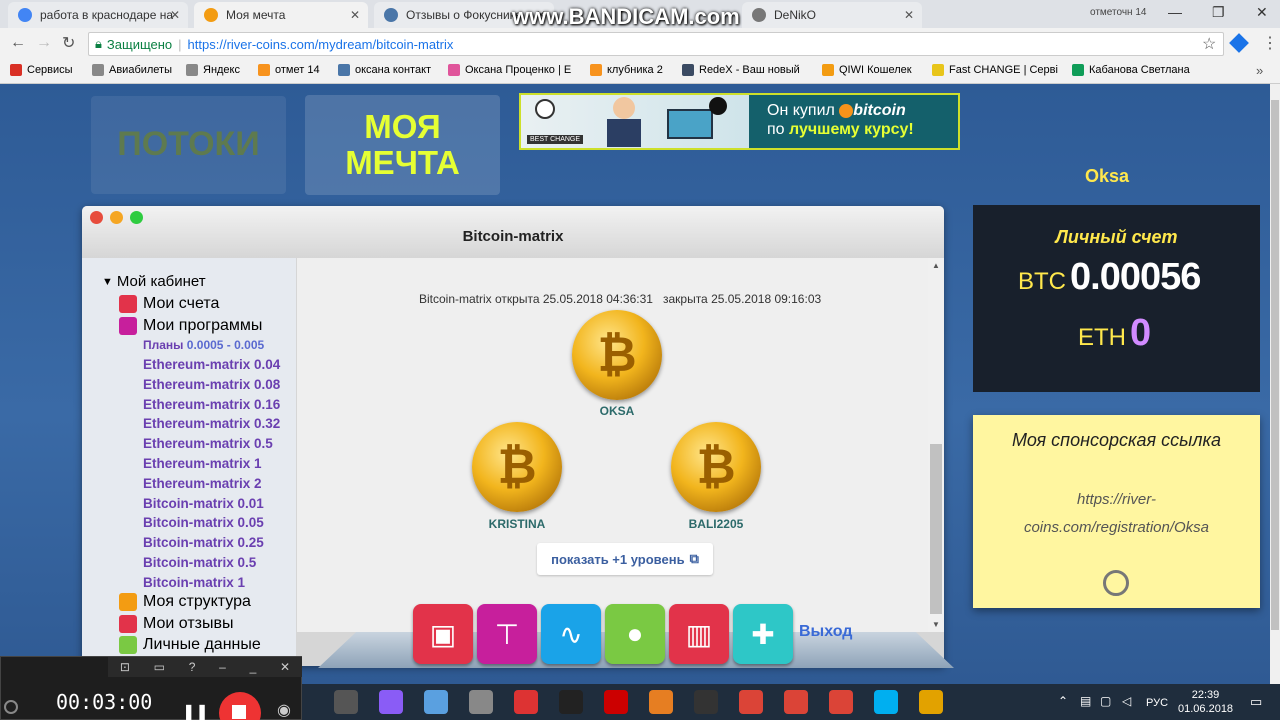 The width and height of the screenshot is (1280, 720). What do you see at coordinates (203, 542) in the screenshot?
I see `sidebar-plan-link: Bitcoin-matrix 0.25` at bounding box center [203, 542].